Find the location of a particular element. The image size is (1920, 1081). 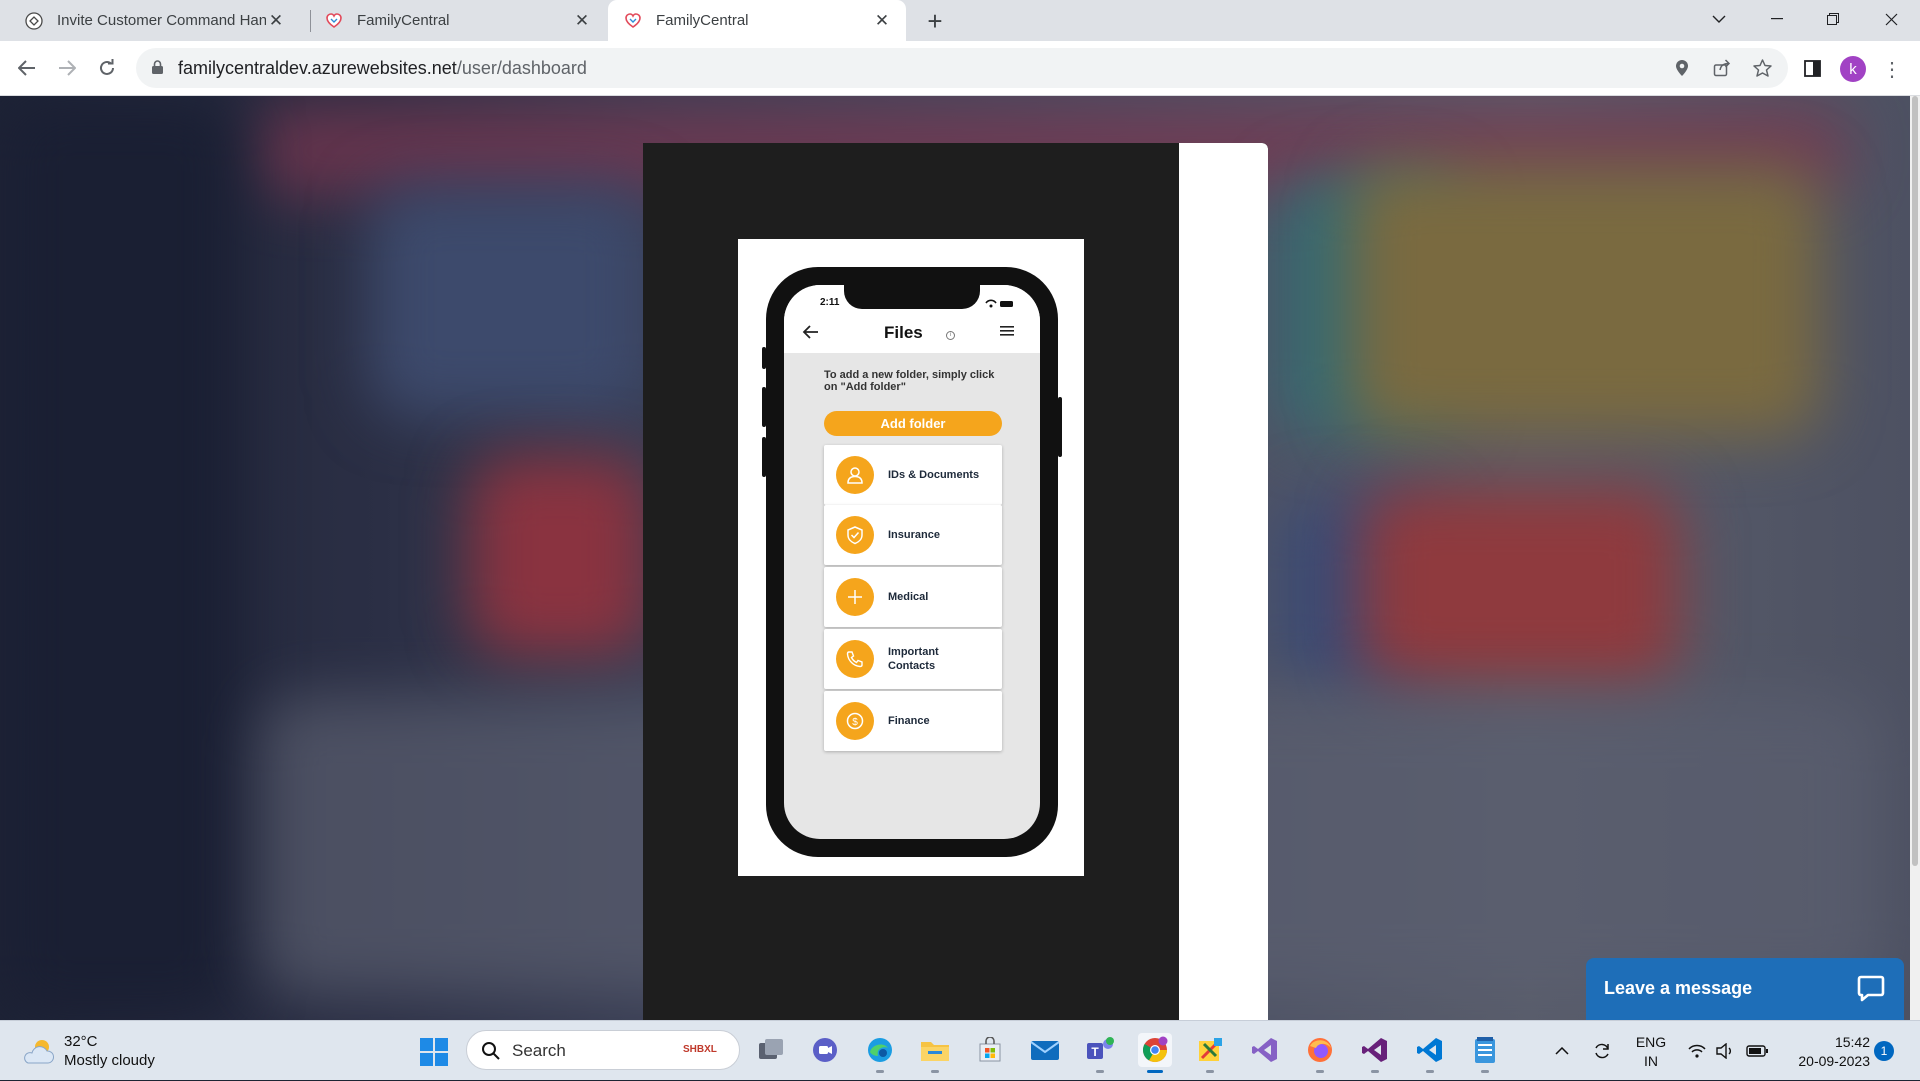

folder-medical: Medical is located at coordinates (913, 597).